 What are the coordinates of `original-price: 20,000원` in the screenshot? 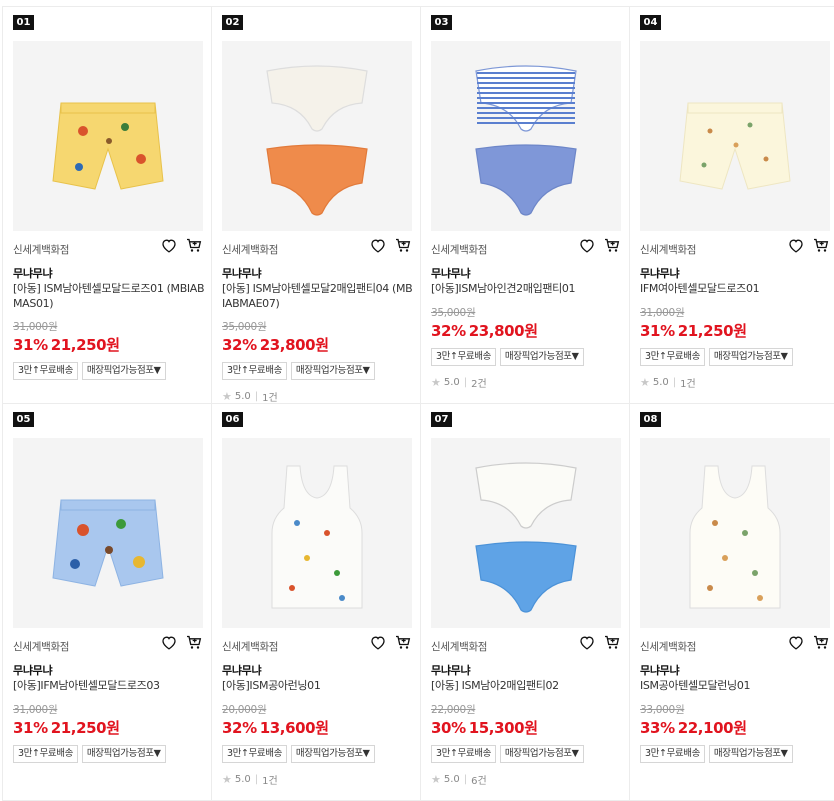 It's located at (244, 710).